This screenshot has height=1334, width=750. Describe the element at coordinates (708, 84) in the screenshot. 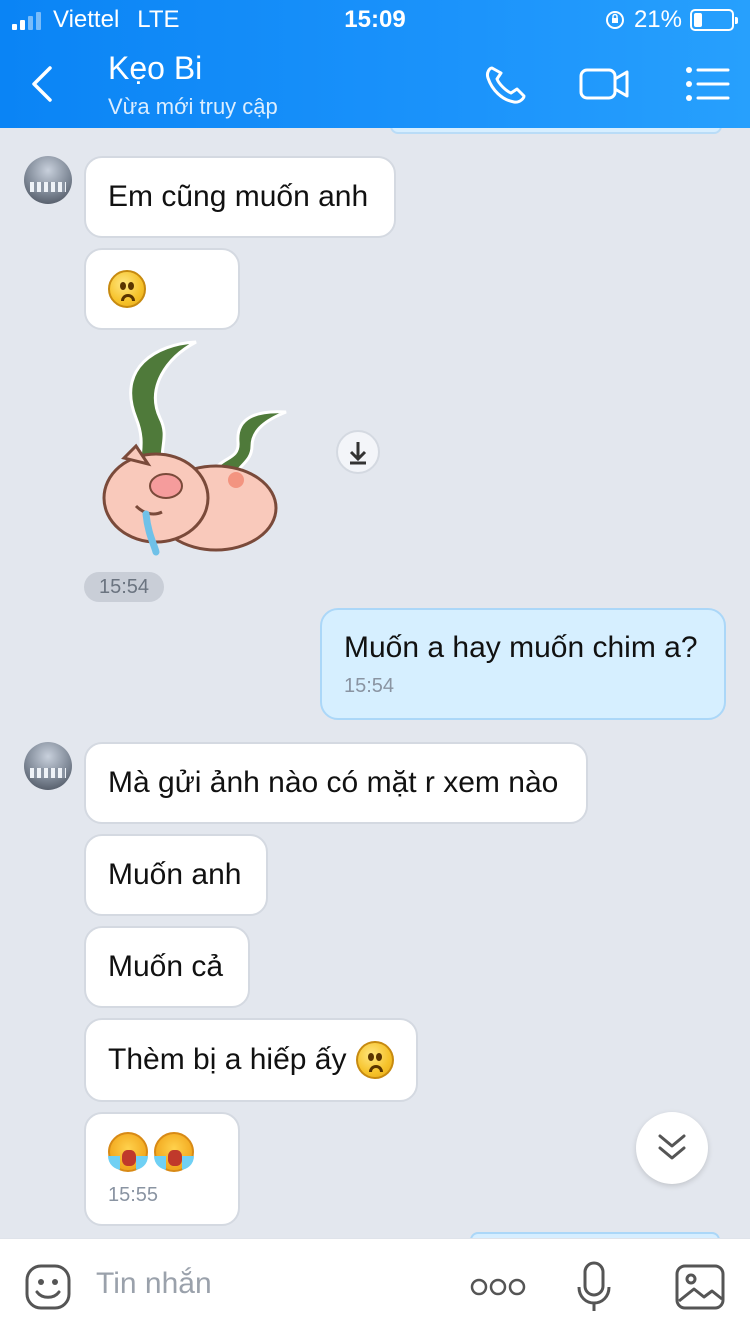

I see `menu-icon` at that location.